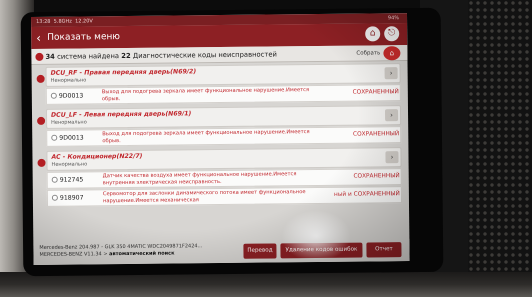 This screenshot has width=532, height=297. What do you see at coordinates (392, 53) in the screenshot?
I see `collect-icon: ⌂` at bounding box center [392, 53].